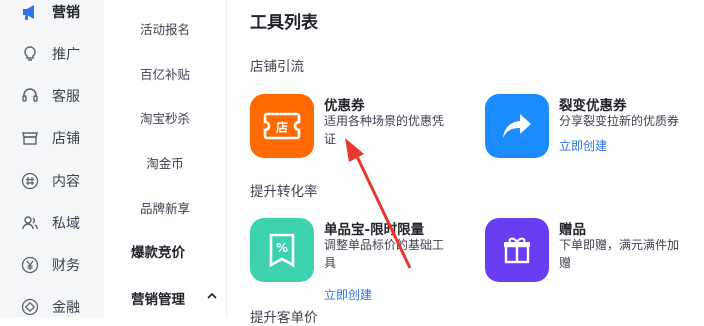 Image resolution: width=704 pixels, height=326 pixels. I want to click on menu-group-bidding: 爆款竞价, so click(158, 251).